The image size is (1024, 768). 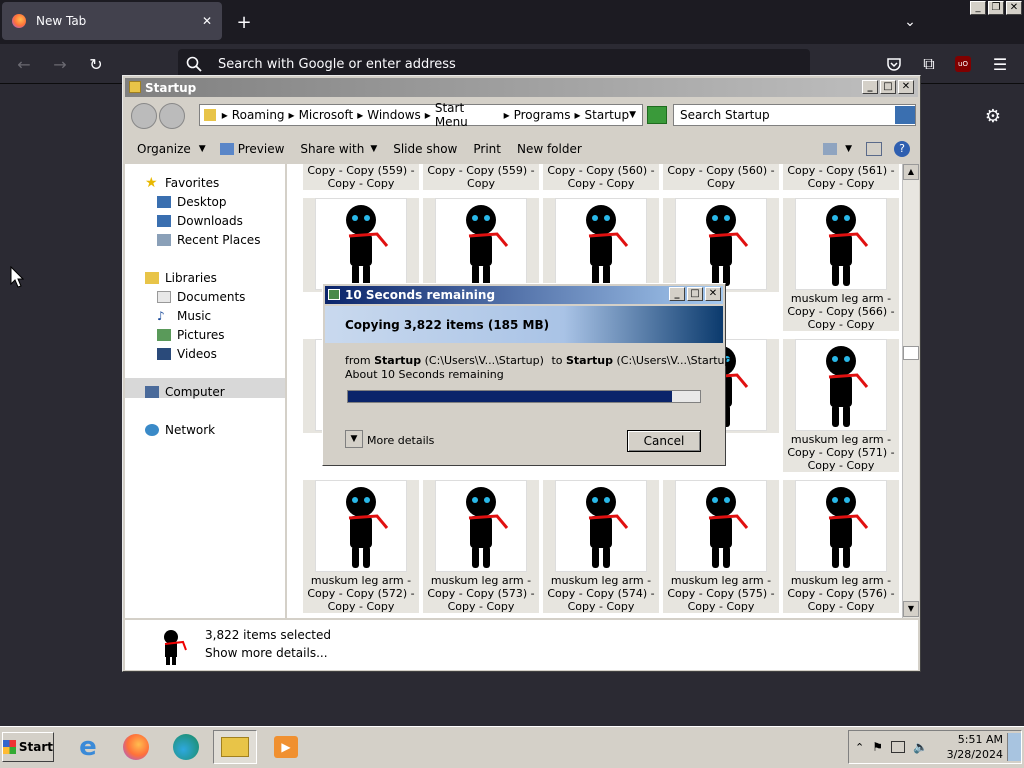 I want to click on change-view-icon, so click(x=830, y=149).